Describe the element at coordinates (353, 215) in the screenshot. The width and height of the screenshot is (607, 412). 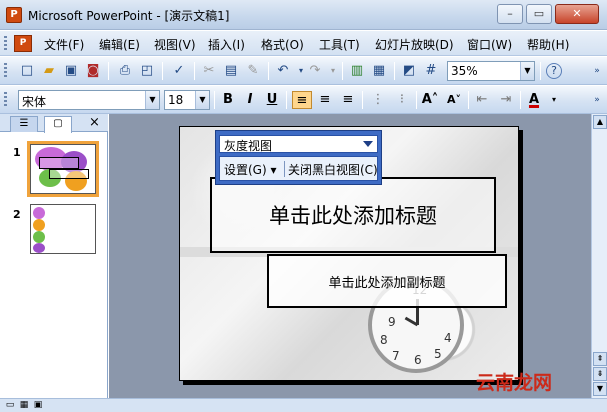
I see `title-placeholder: 单击此处添加标题` at that location.